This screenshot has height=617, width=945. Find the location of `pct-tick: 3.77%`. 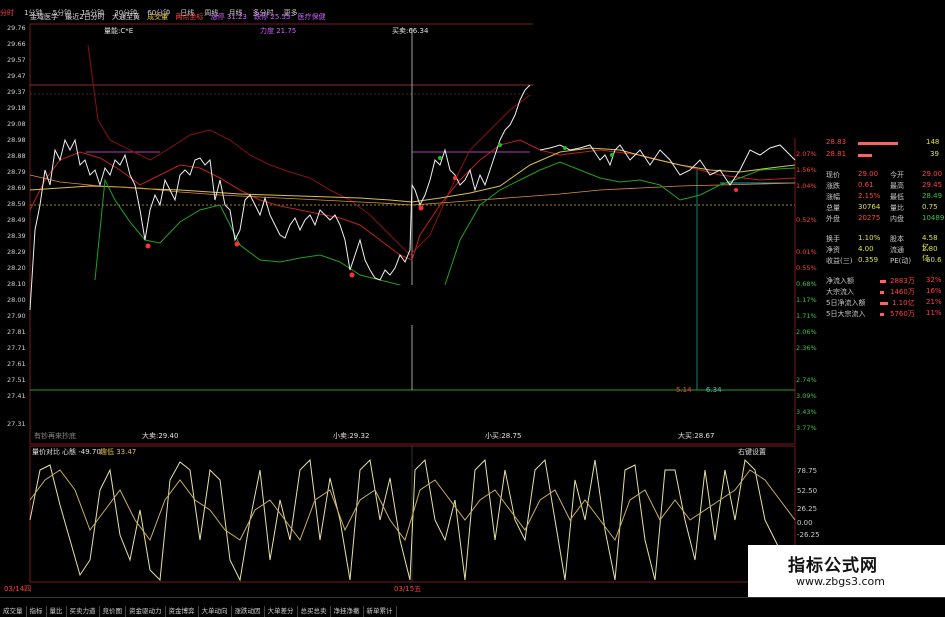

pct-tick: 3.77% is located at coordinates (806, 428).